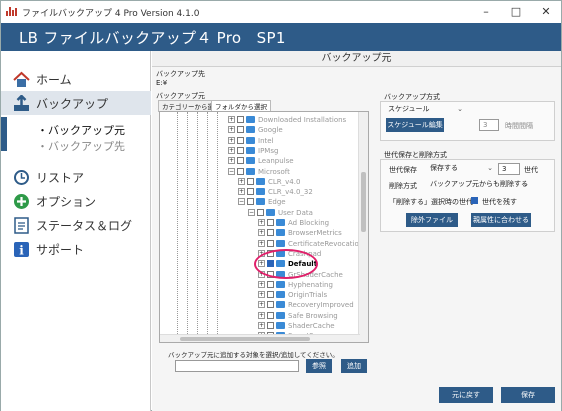 The image size is (562, 411). Describe the element at coordinates (76, 225) in the screenshot. I see `sidebar-item-status-log: ステータス＆ログ` at that location.